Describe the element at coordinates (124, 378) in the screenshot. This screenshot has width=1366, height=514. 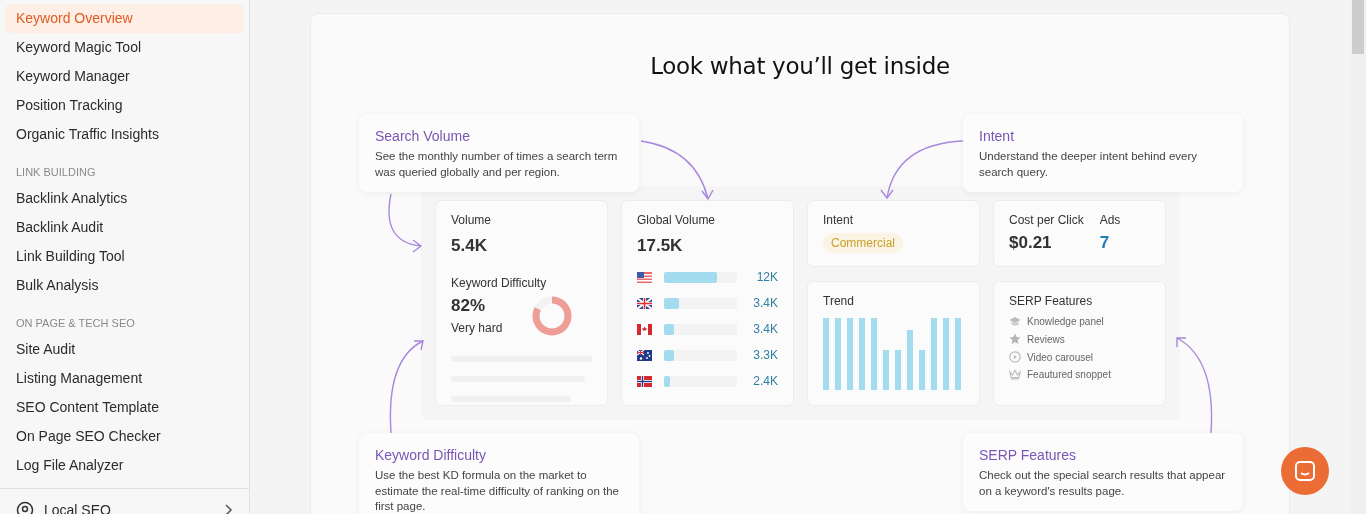
I see `sidebar-item: Listing Management` at that location.